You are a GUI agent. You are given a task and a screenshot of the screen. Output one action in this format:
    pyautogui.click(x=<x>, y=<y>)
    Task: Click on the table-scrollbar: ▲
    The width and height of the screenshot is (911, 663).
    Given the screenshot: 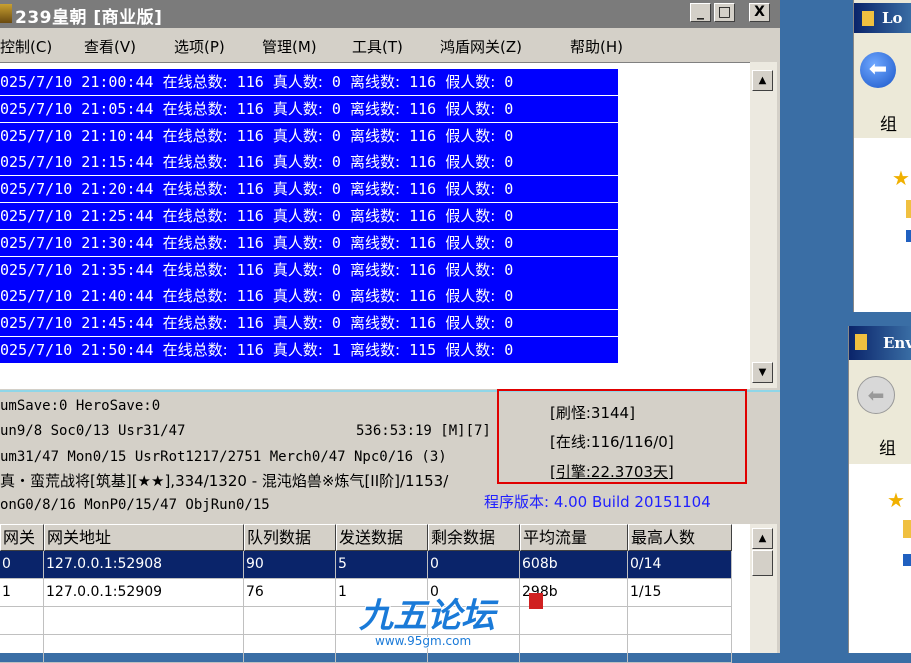 What is the action you would take?
    pyautogui.click(x=763, y=588)
    